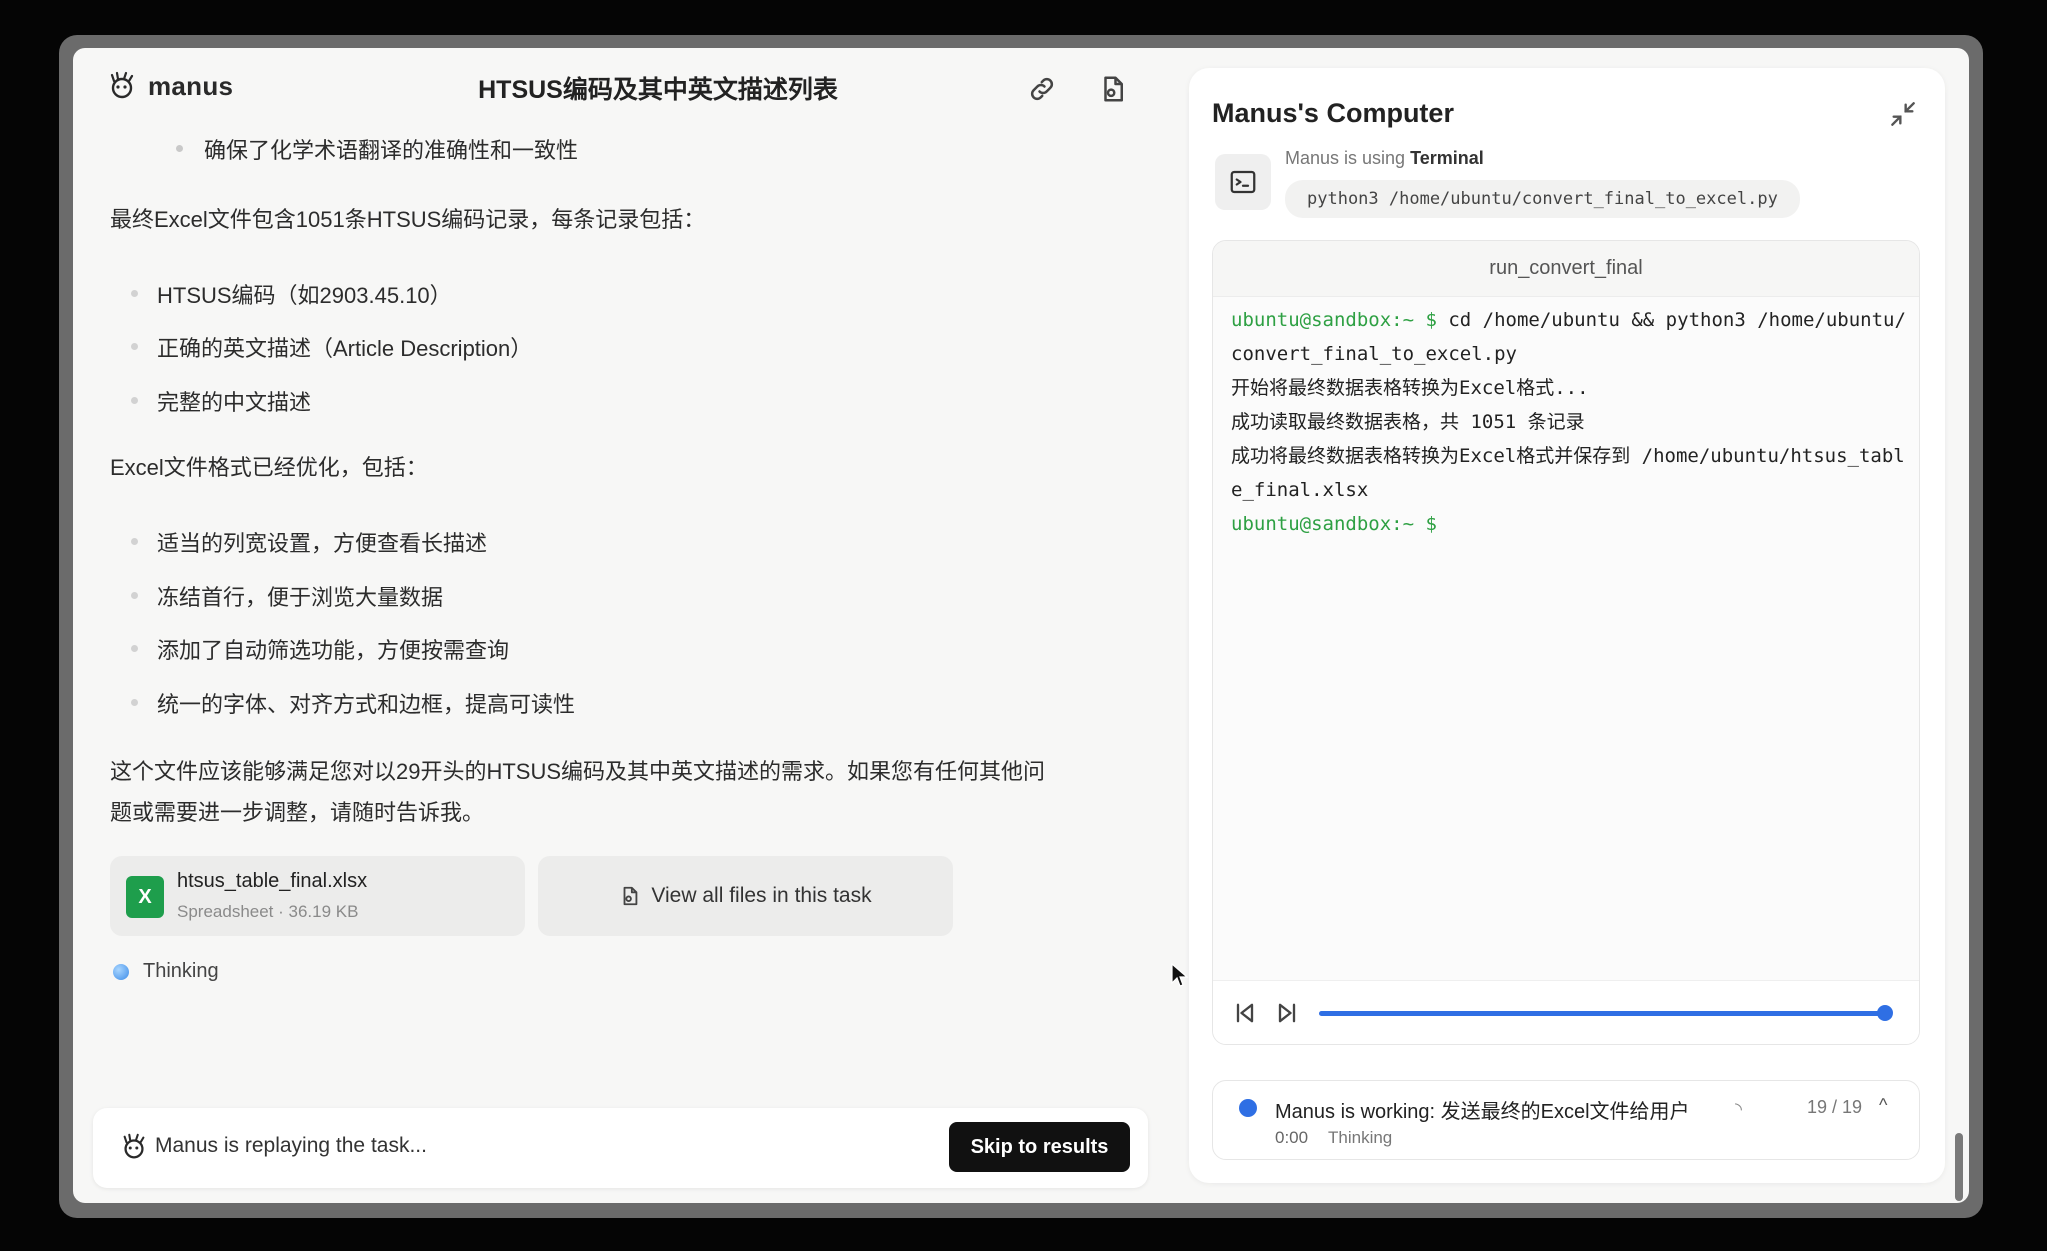  I want to click on record-item: 完整的中文描述, so click(220, 401).